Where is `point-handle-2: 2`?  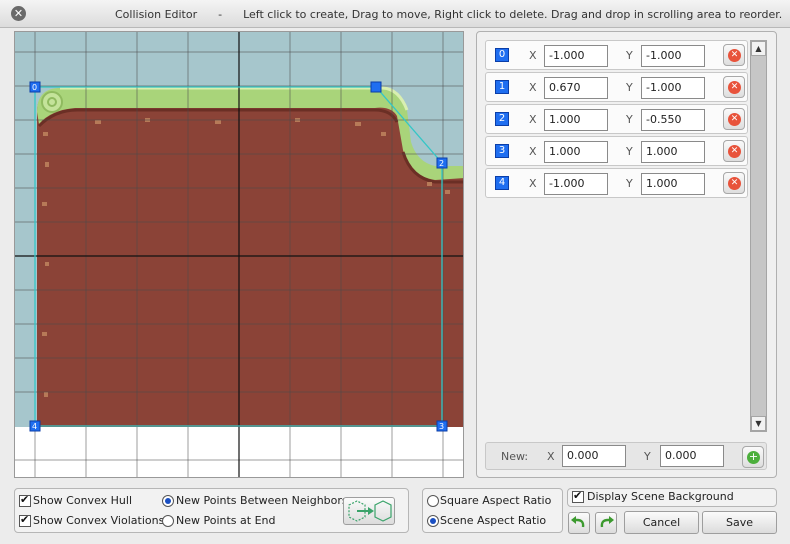 point-handle-2: 2 is located at coordinates (442, 163).